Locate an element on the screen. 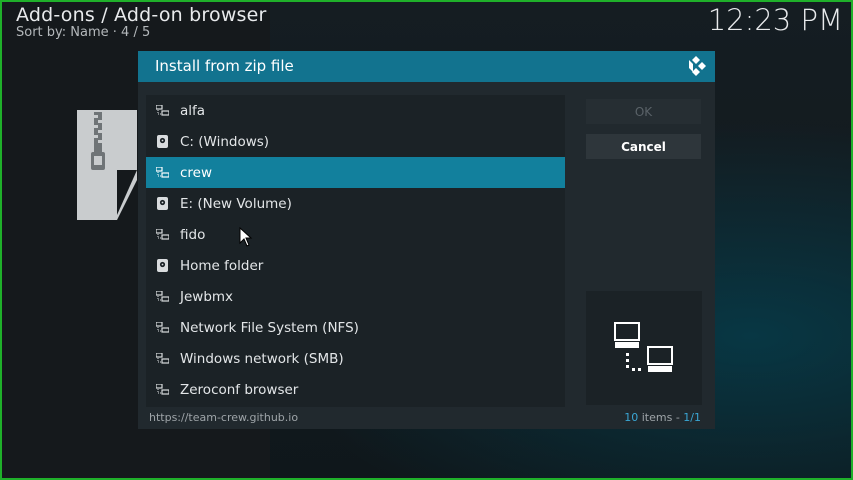 Image resolution: width=853 pixels, height=480 pixels. item-count-suffix: items - is located at coordinates (661, 417).